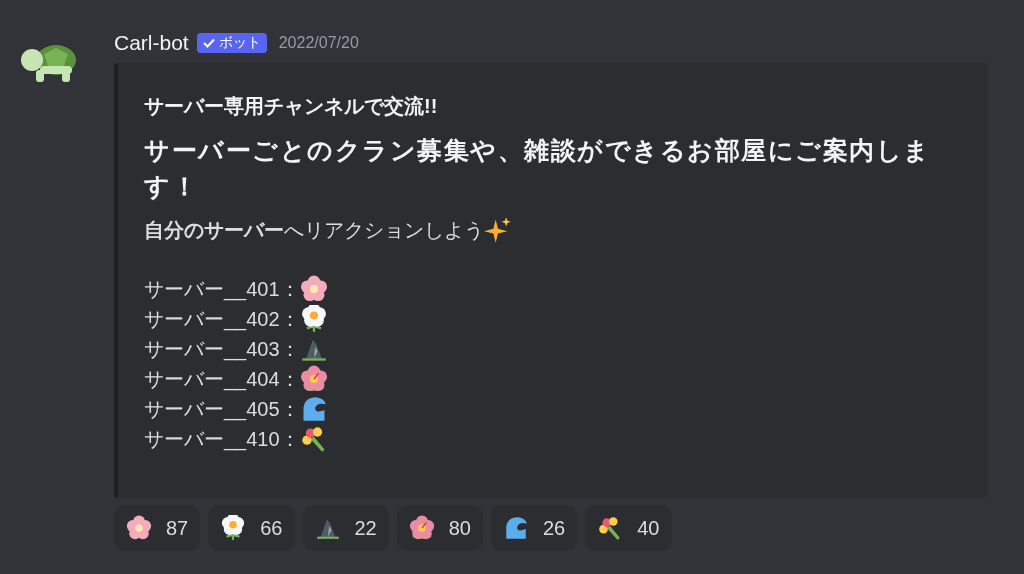  What do you see at coordinates (222, 349) in the screenshot?
I see `server-label: サーバー__403：` at bounding box center [222, 349].